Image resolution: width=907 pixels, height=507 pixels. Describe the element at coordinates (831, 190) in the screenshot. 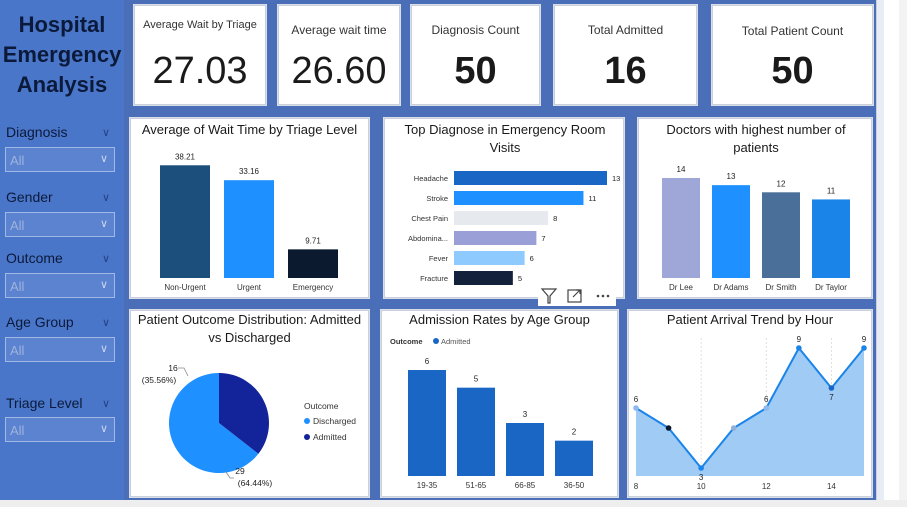

I see `bar-value-label: 11` at that location.